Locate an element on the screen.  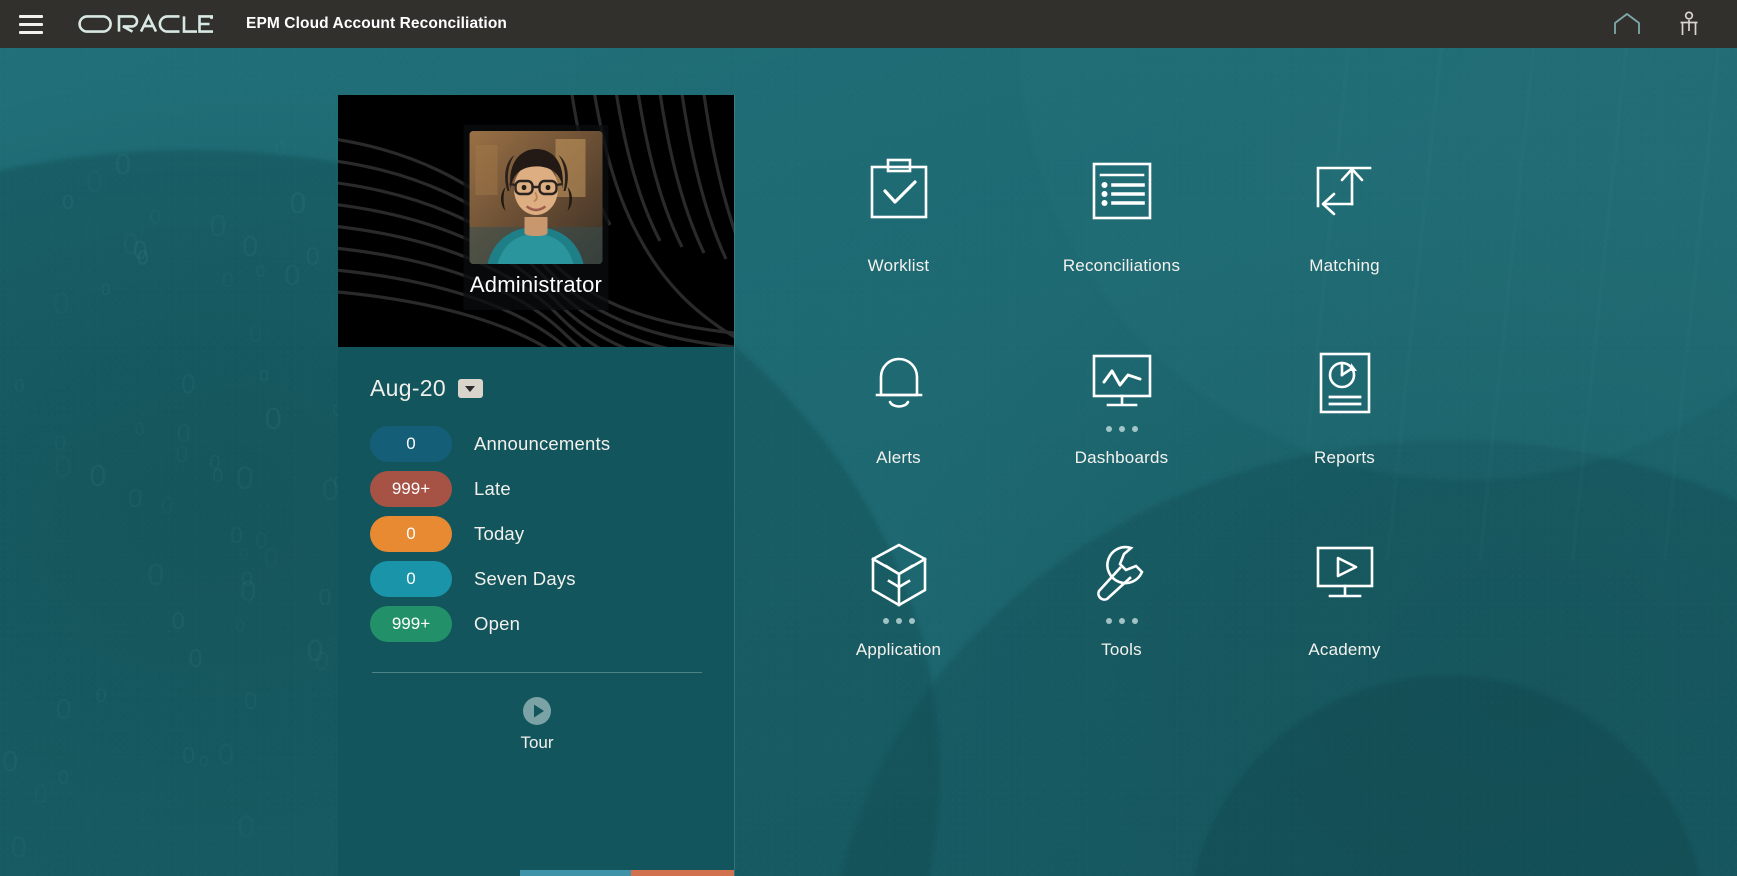
nav-tile-label: Application is located at coordinates (898, 649).